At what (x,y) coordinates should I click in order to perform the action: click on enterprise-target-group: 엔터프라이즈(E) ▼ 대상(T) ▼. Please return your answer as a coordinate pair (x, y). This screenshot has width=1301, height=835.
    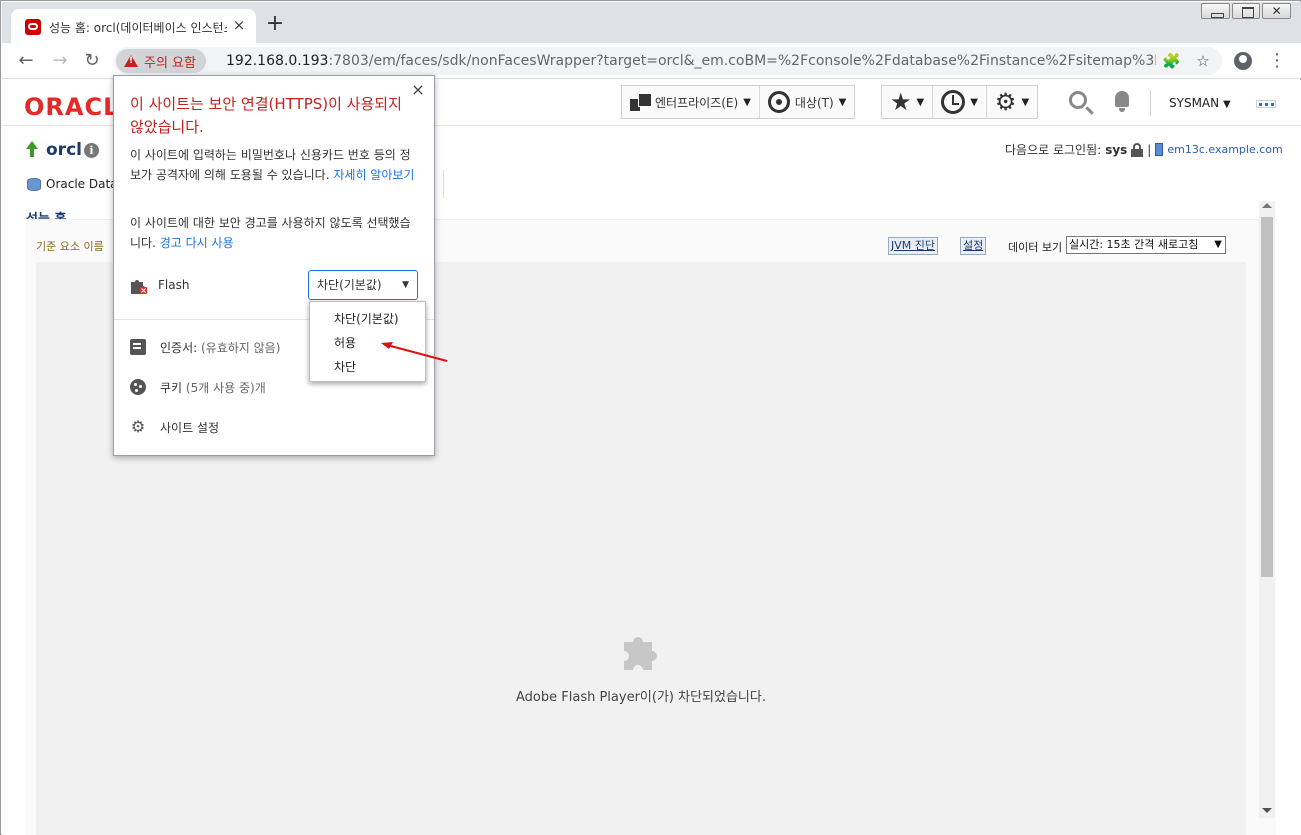
    Looking at the image, I should click on (738, 102).